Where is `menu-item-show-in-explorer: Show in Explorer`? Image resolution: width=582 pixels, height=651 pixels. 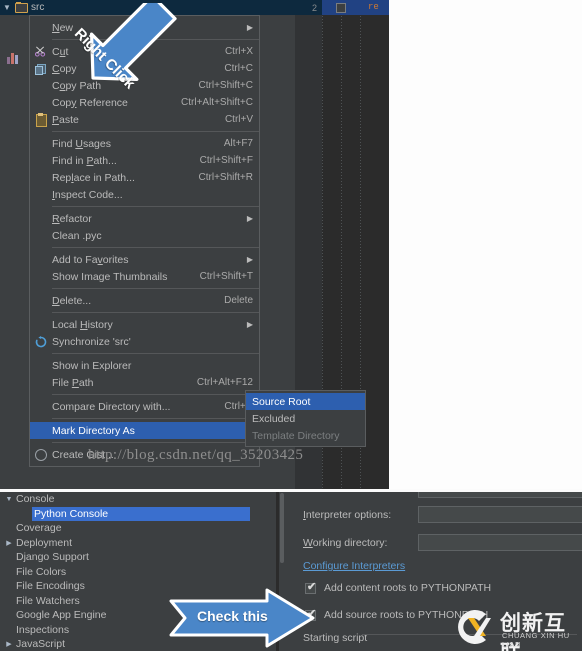
menu-item-show-in-explorer: Show in Explorer is located at coordinates (144, 365).